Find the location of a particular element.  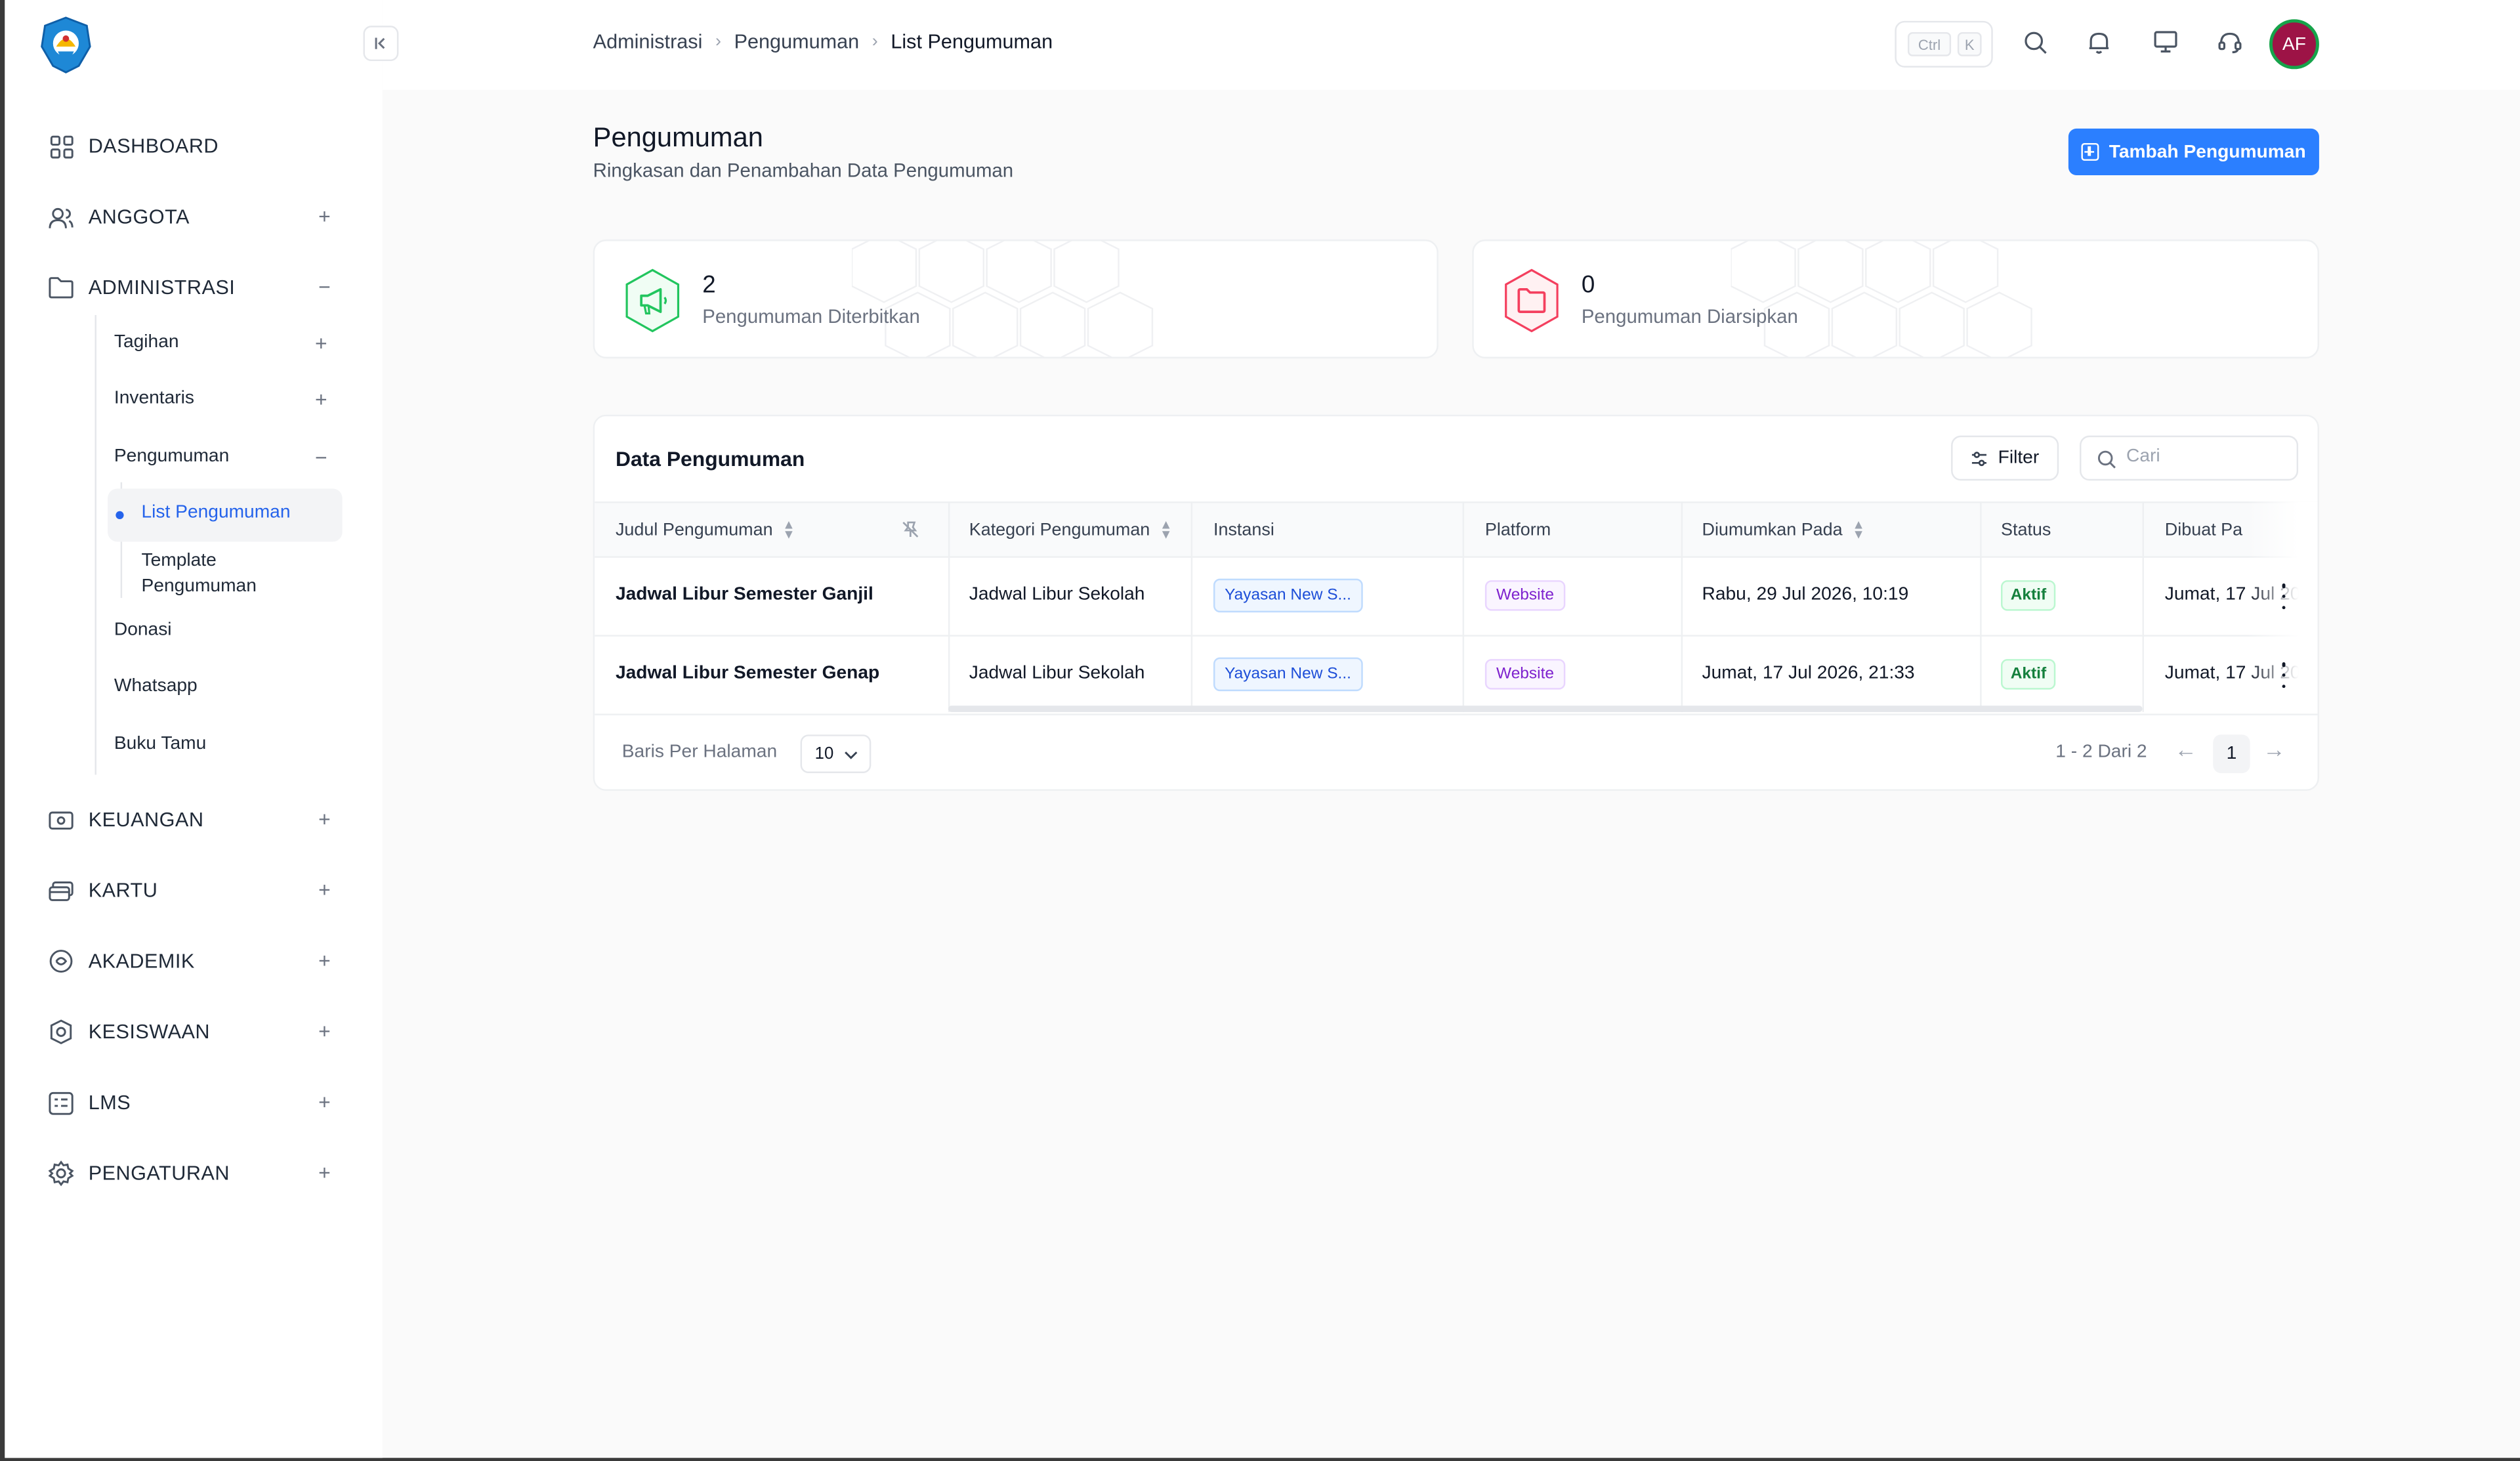

page-number: 1 is located at coordinates (2231, 754).